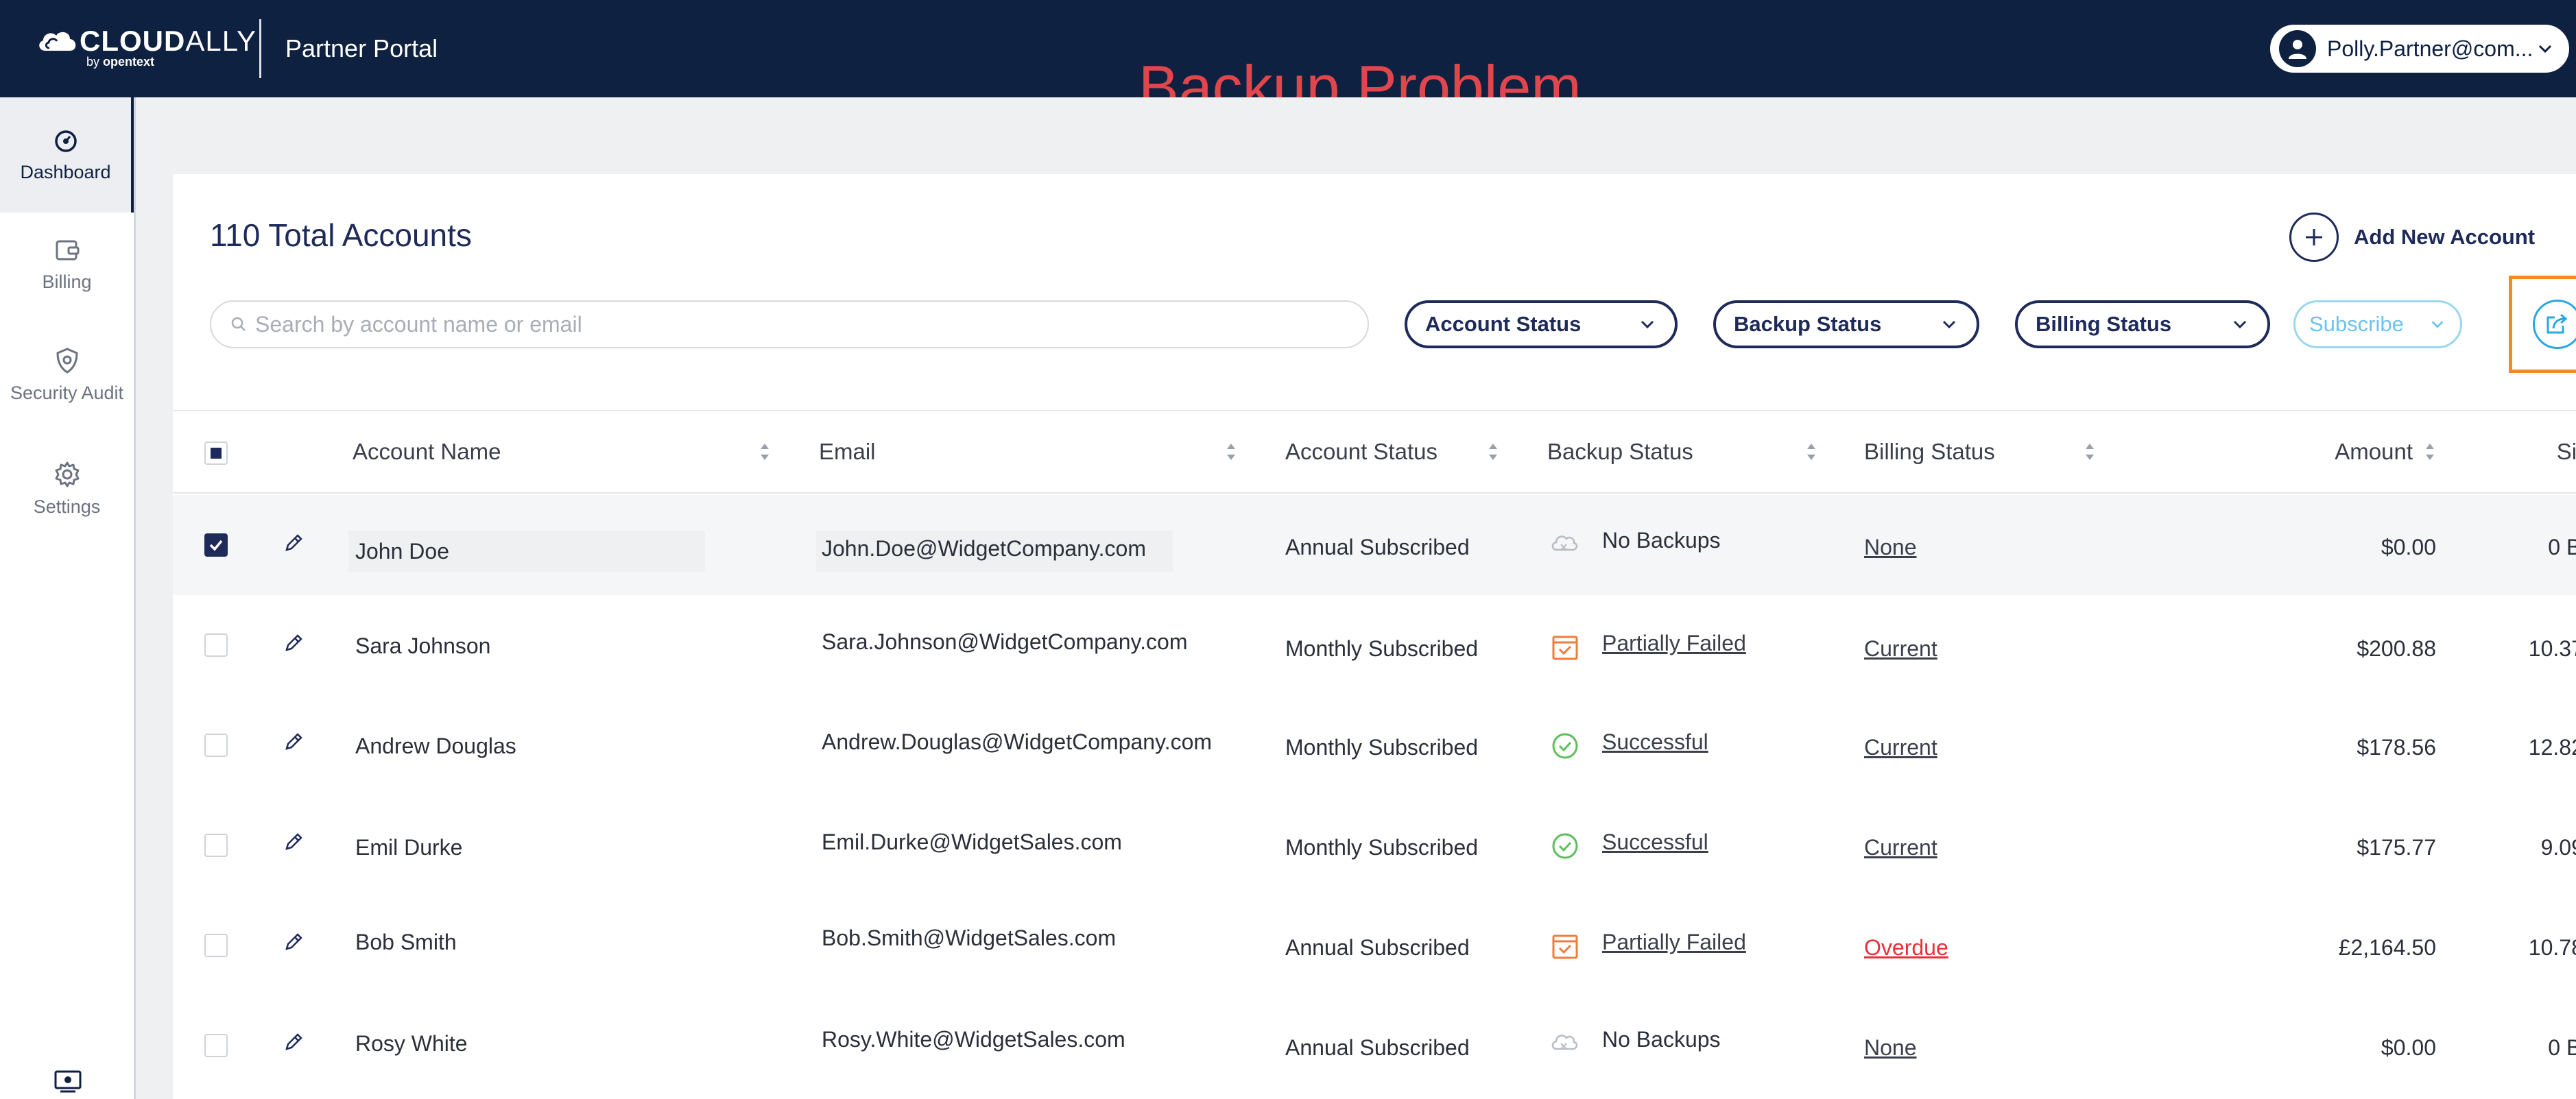 The height and width of the screenshot is (1099, 2576). I want to click on billing-status-filter: Billing Status, so click(2142, 324).